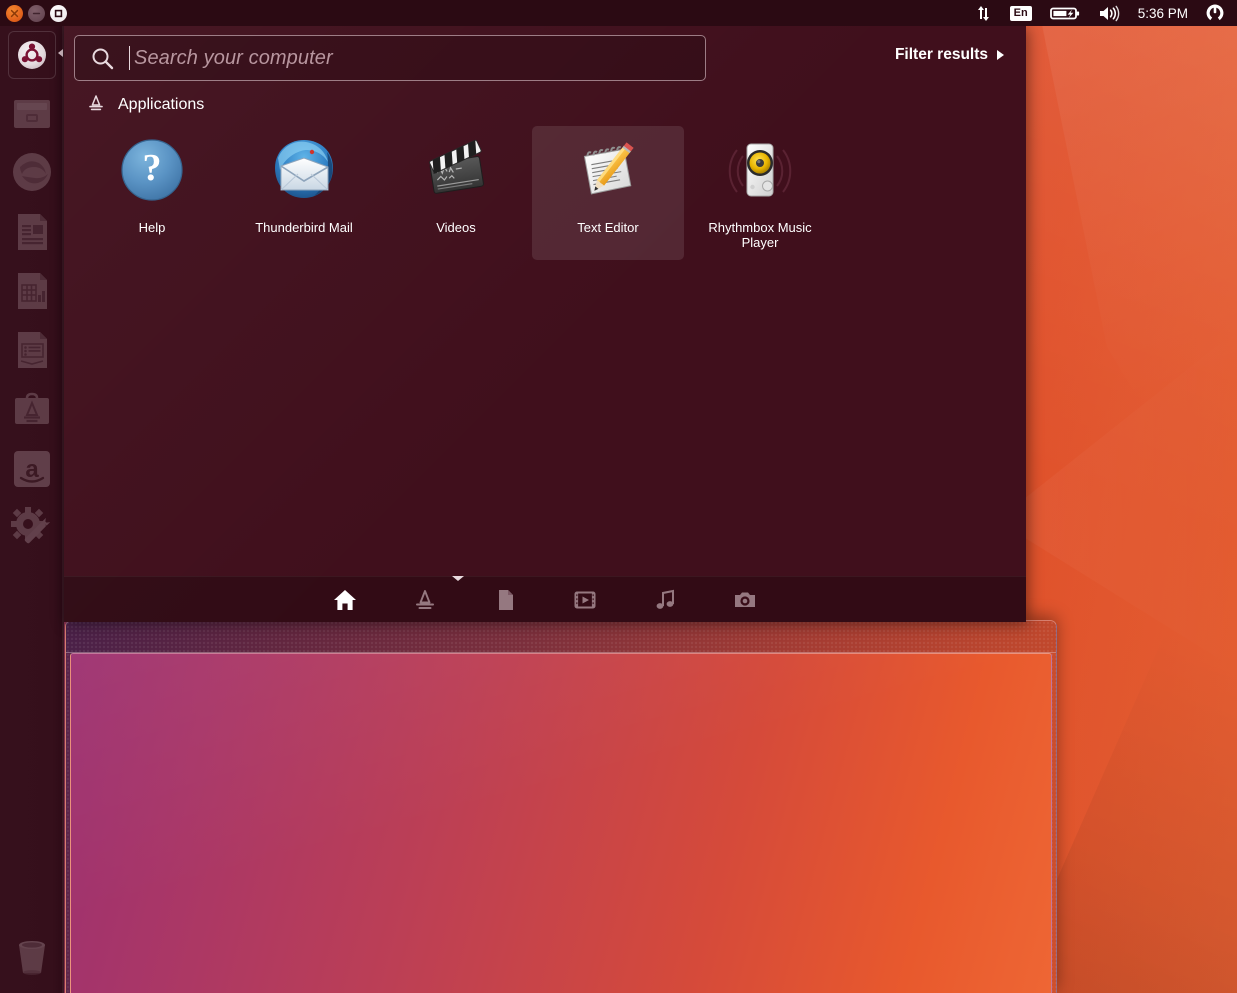 The height and width of the screenshot is (993, 1237). I want to click on result-tile-rhythmbox-music-player: Rhythmbox Music Player, so click(760, 193).